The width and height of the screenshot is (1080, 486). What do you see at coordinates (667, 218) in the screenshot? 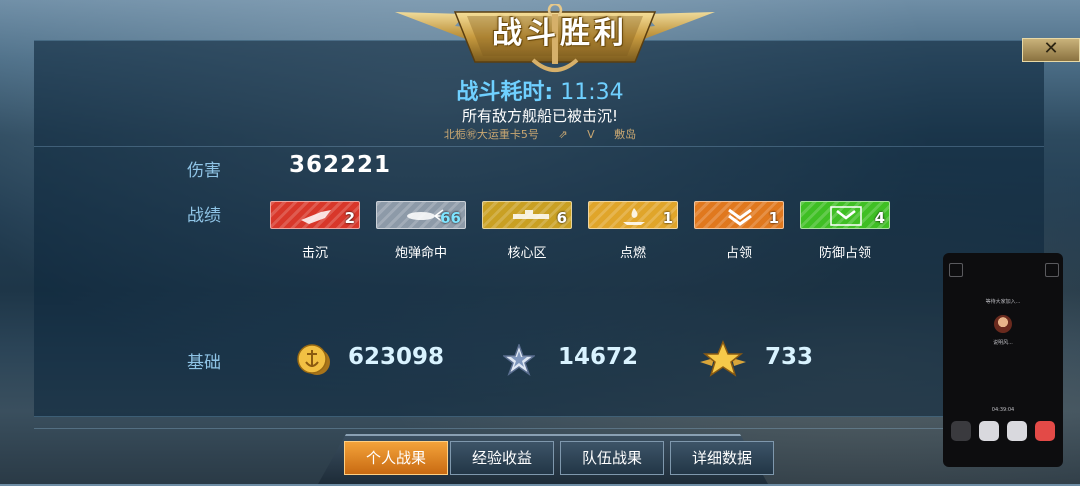
I see `fire-count: 1` at bounding box center [667, 218].